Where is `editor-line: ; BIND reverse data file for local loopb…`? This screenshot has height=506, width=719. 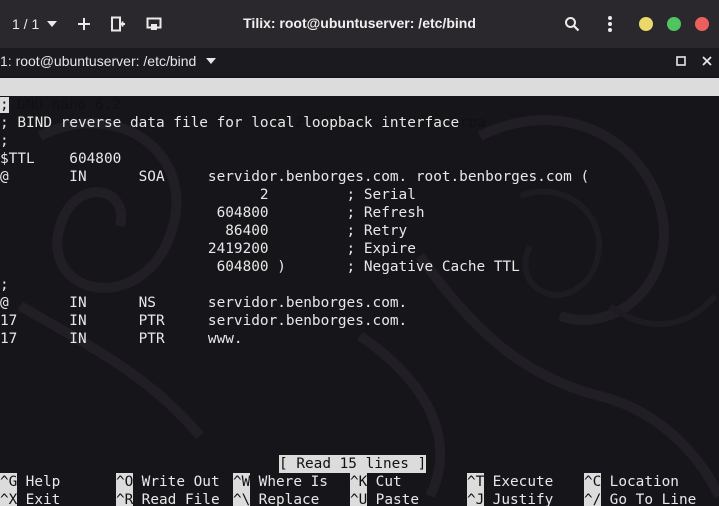 editor-line: ; BIND reverse data file for local loopb… is located at coordinates (230, 123).